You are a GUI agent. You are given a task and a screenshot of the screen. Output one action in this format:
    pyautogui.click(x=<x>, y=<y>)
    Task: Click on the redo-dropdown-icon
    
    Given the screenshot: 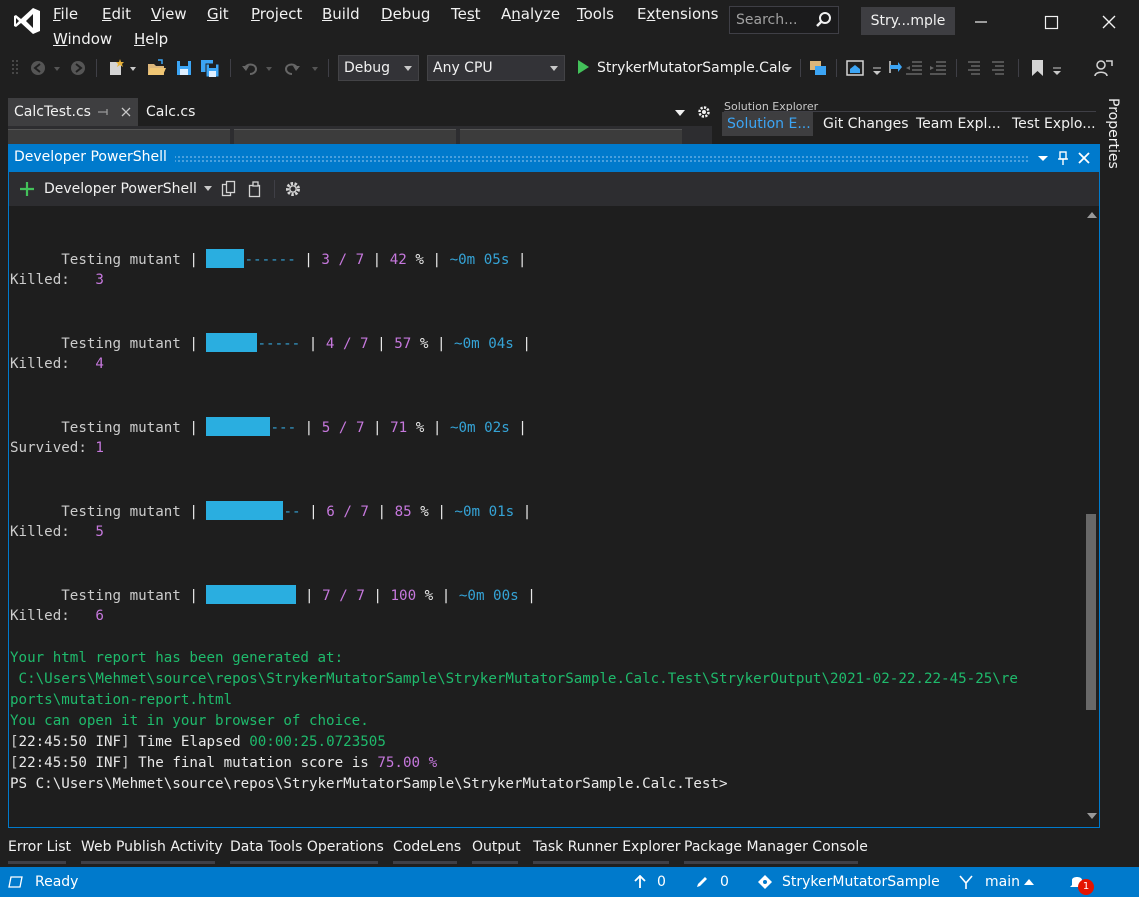 What is the action you would take?
    pyautogui.click(x=315, y=68)
    